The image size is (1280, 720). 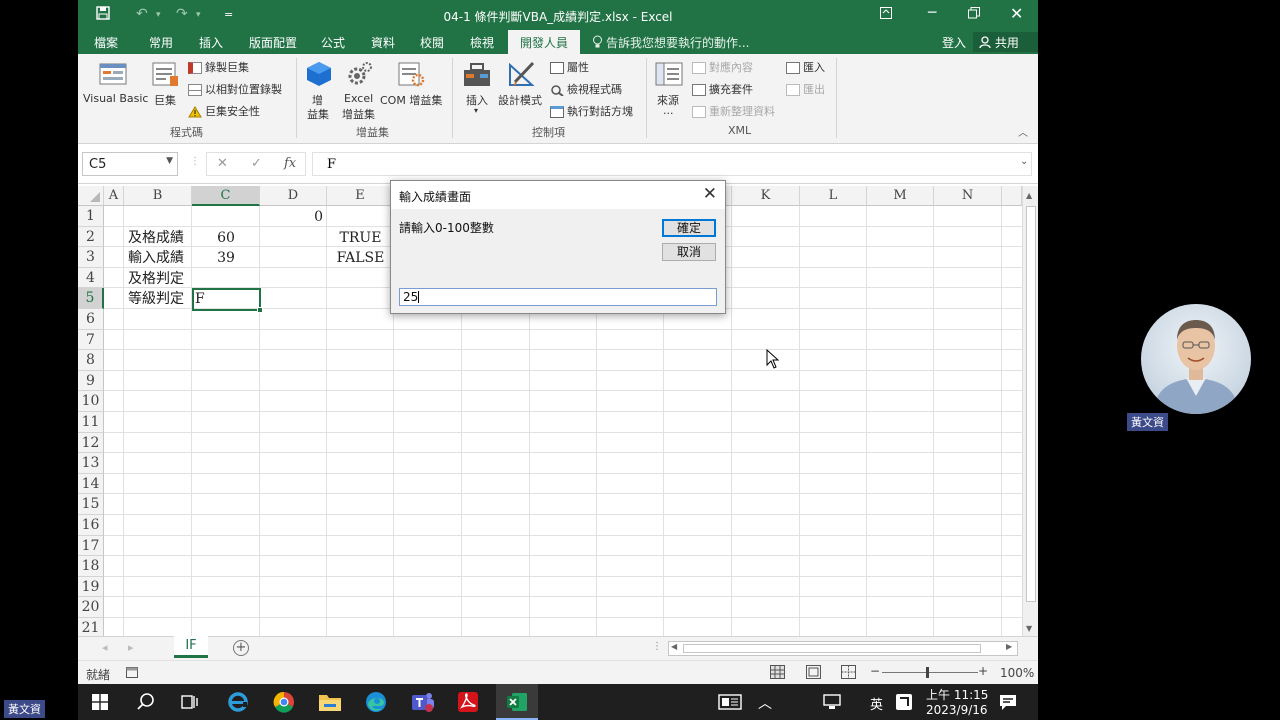 What do you see at coordinates (957, 710) in the screenshot?
I see `clock-date: 2023/9/16` at bounding box center [957, 710].